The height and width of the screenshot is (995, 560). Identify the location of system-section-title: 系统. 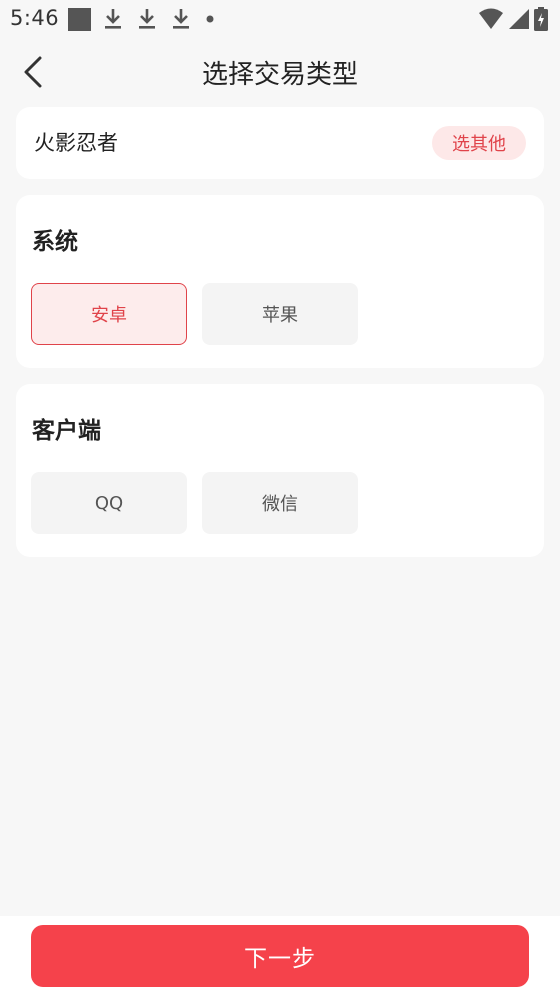
(55, 242).